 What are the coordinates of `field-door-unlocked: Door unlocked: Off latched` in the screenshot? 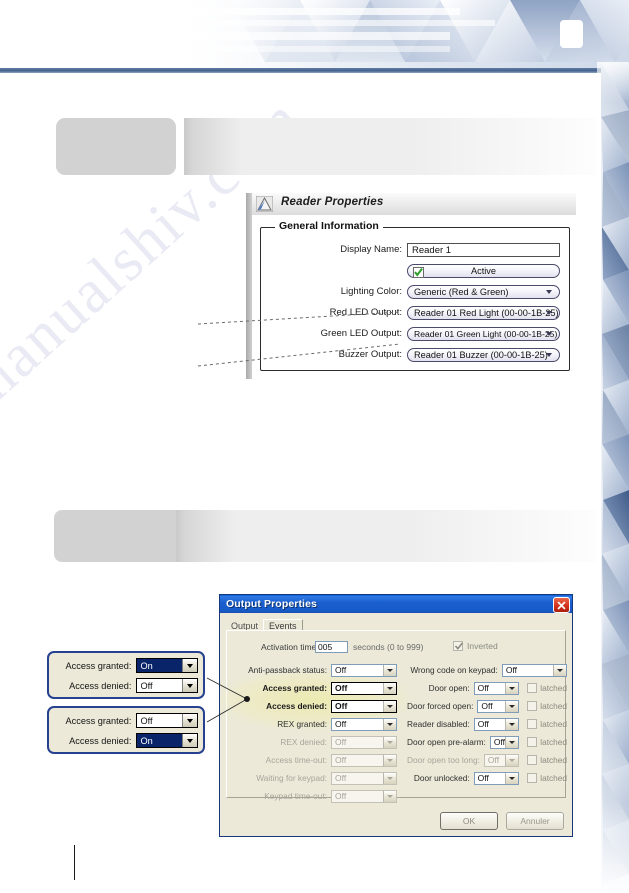 It's located at (487, 778).